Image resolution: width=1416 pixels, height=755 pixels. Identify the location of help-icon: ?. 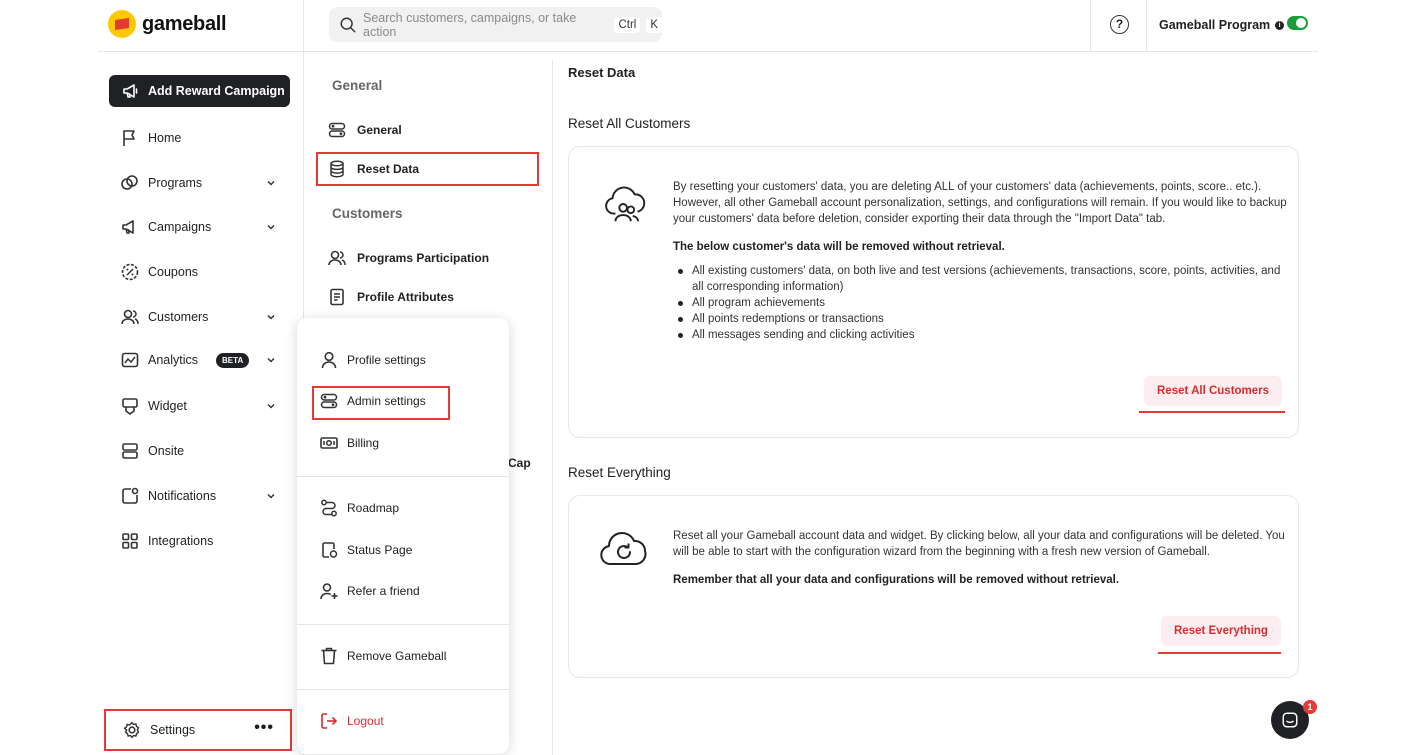
(1119, 24).